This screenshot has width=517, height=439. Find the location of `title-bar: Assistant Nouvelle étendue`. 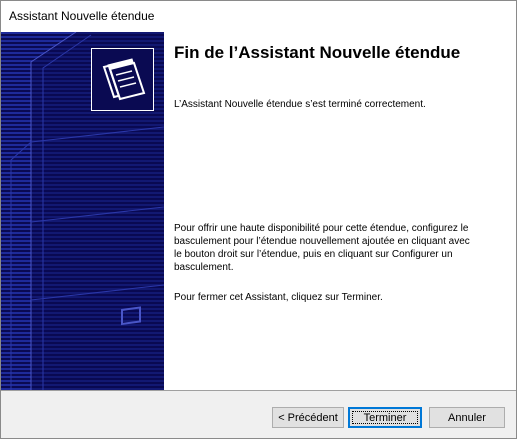

title-bar: Assistant Nouvelle étendue is located at coordinates (258, 16).